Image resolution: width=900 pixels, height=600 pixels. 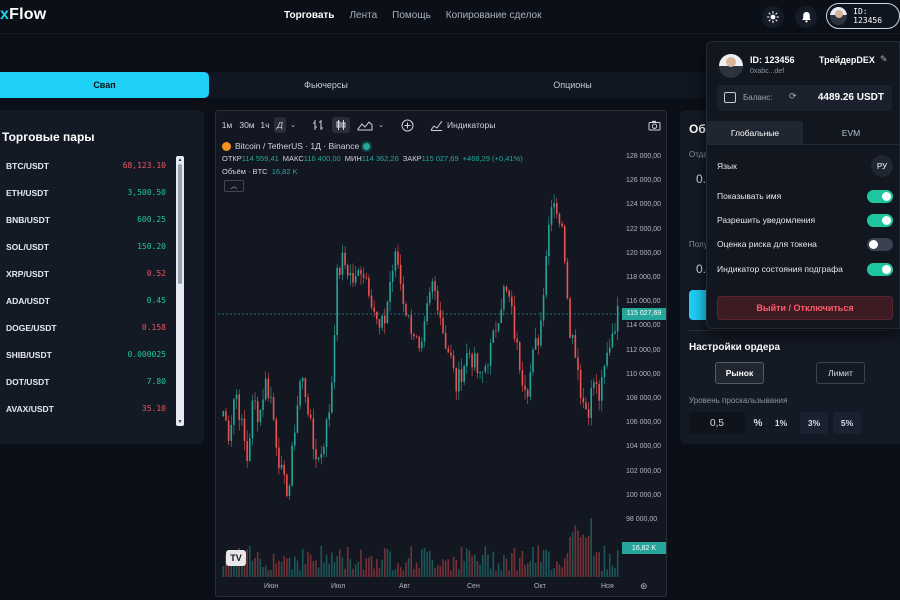 I want to click on scroll-up-arrow: ▲, so click(x=180, y=160).